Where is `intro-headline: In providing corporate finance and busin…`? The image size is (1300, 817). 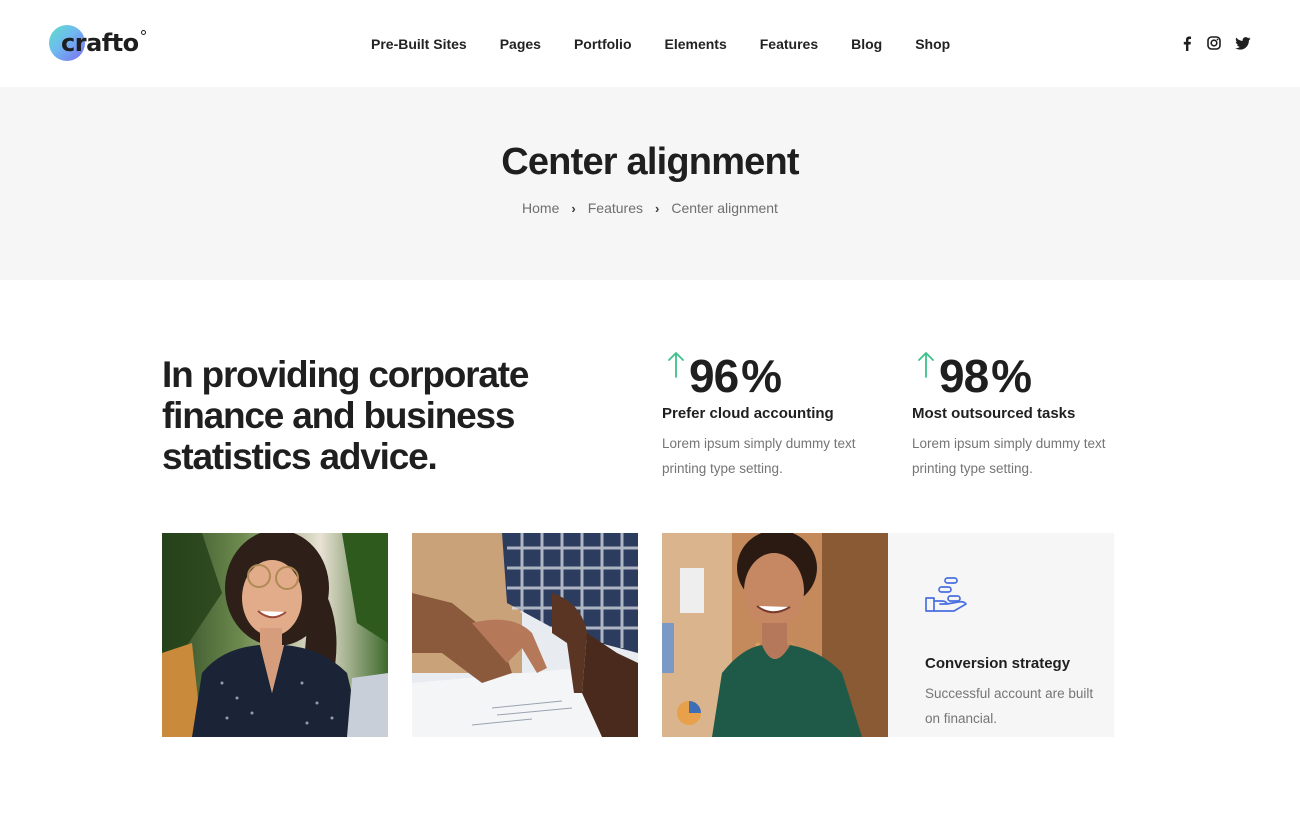 intro-headline: In providing corporate finance and busin… is located at coordinates (345, 415).